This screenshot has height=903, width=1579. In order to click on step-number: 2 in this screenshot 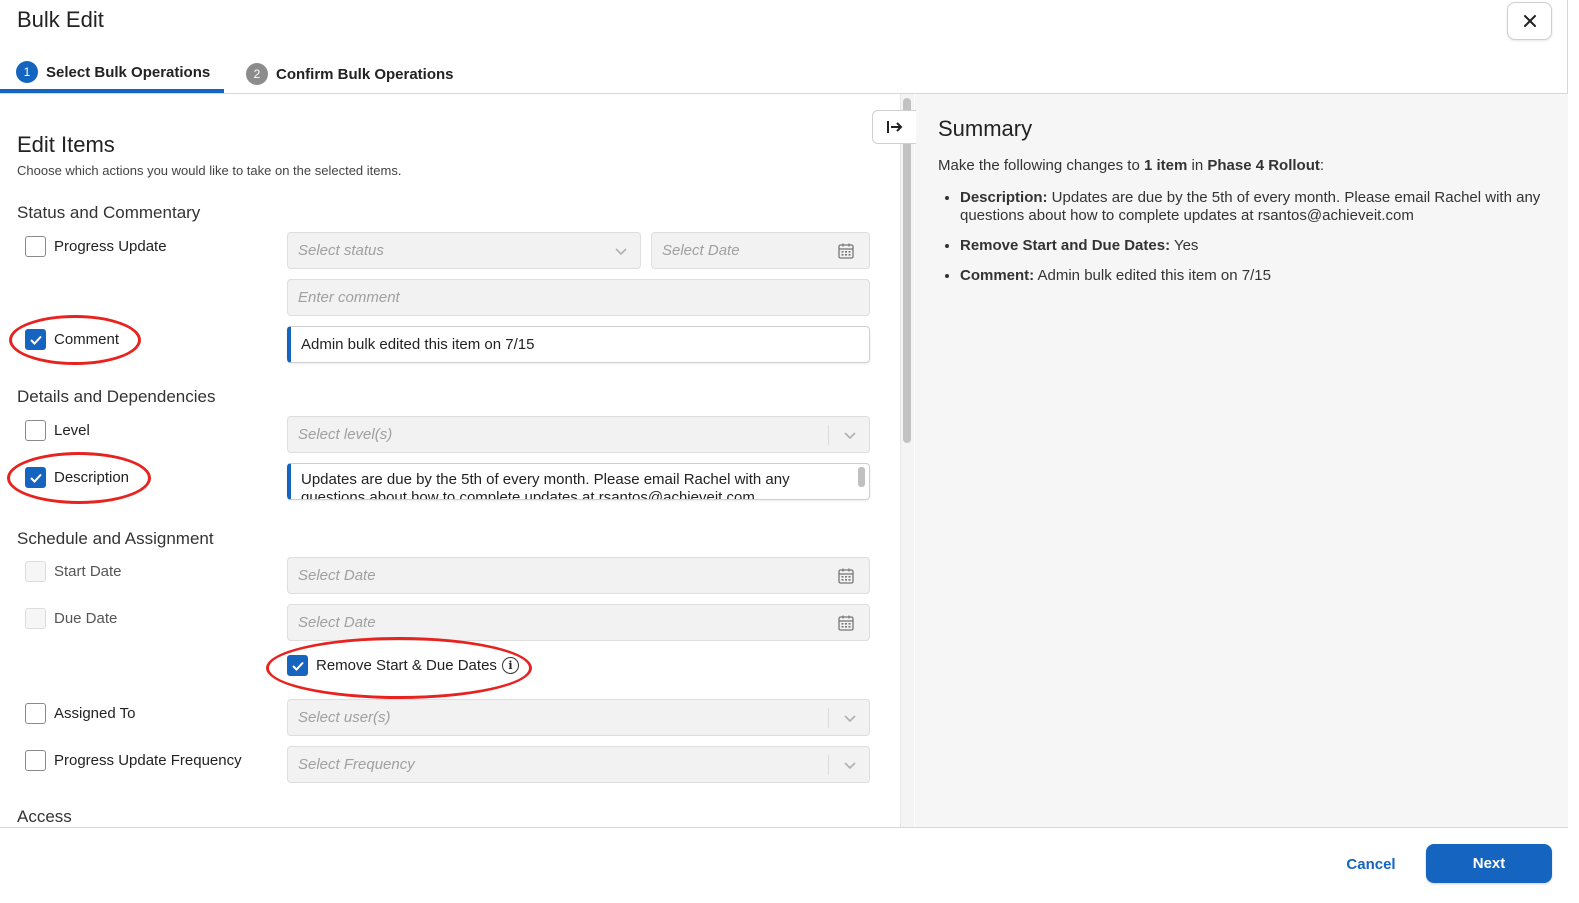, I will do `click(257, 74)`.